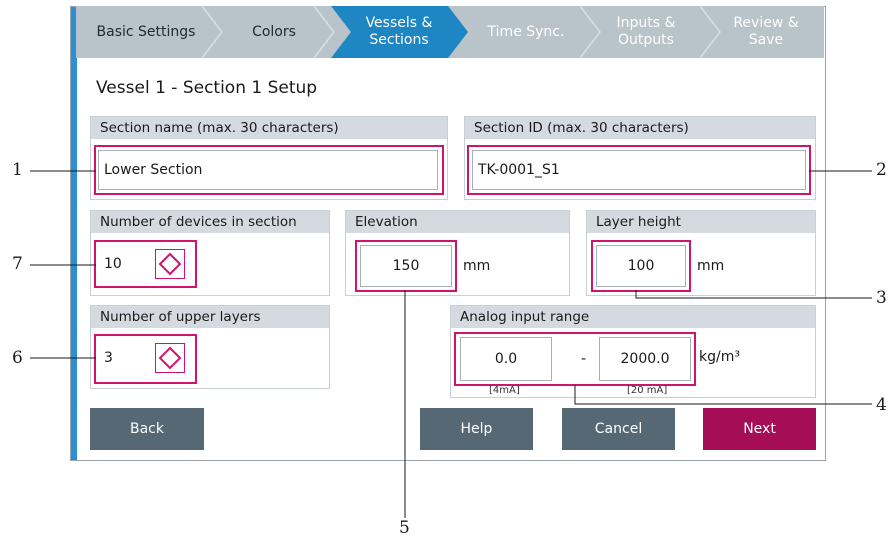 This screenshot has width=894, height=539. What do you see at coordinates (881, 405) in the screenshot?
I see `callout-4: 4` at bounding box center [881, 405].